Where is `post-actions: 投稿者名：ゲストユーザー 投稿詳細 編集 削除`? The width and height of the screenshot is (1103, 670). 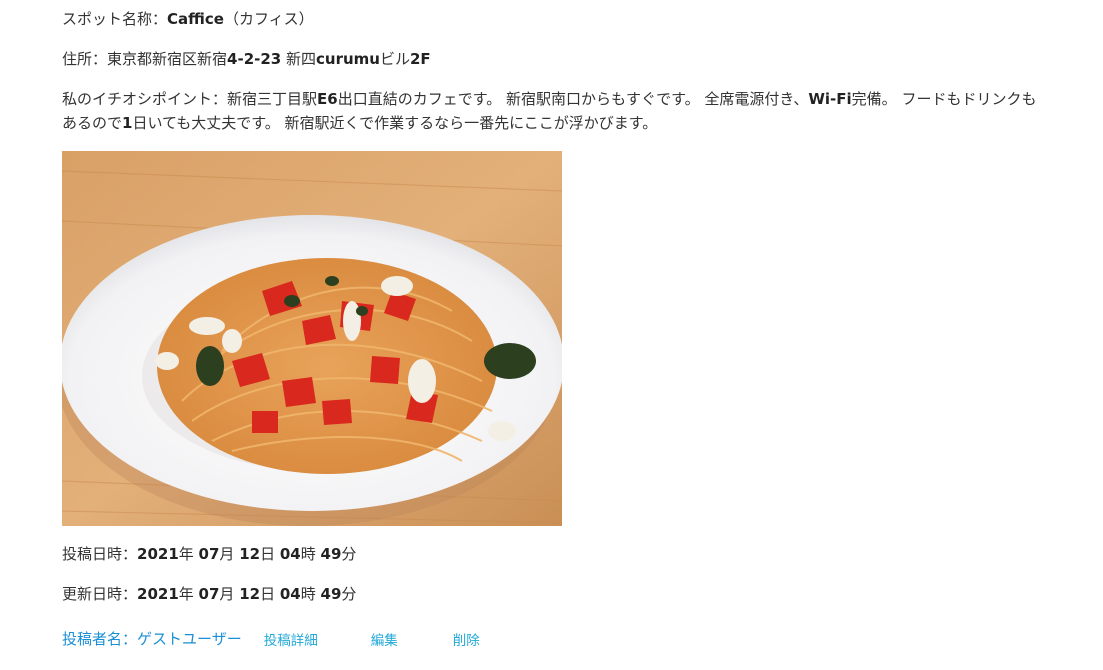
post-actions: 投稿者名：ゲストユーザー 投稿詳細 編集 削除 is located at coordinates (271, 638).